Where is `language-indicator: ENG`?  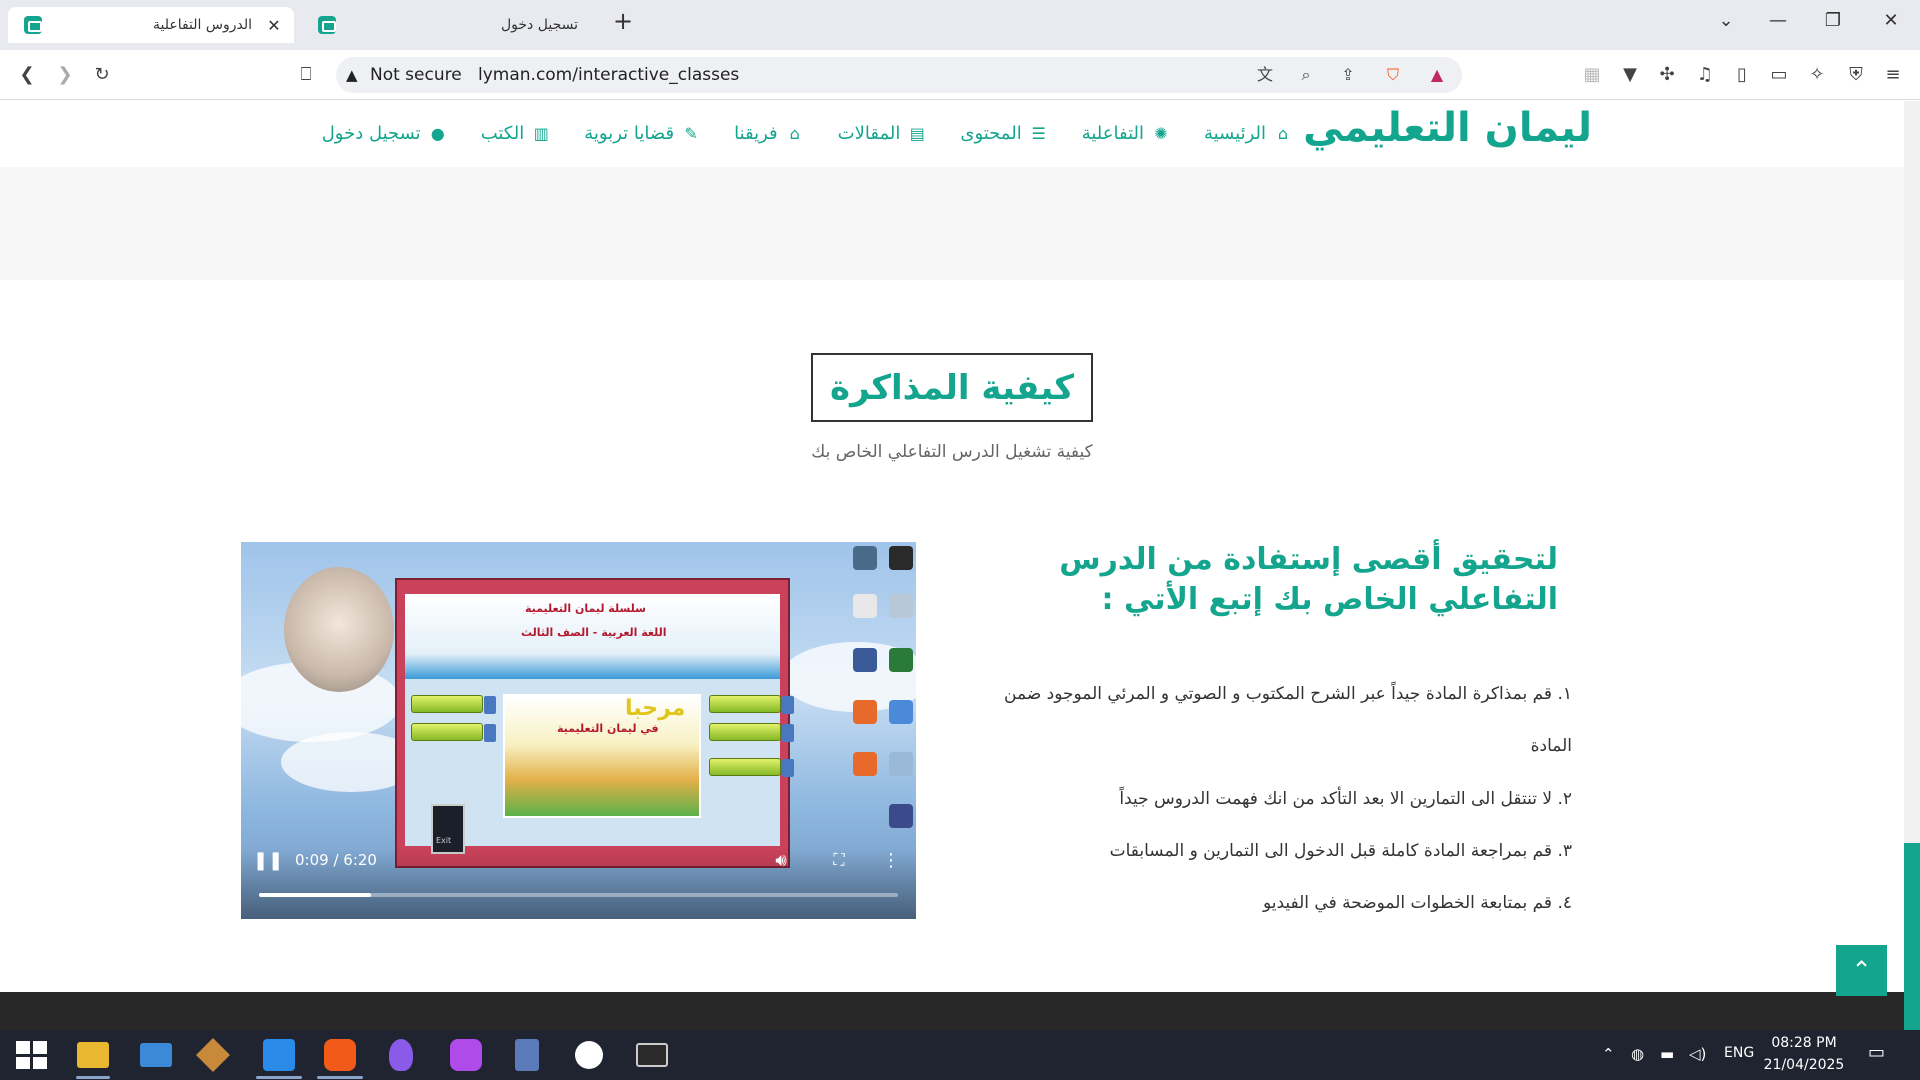 language-indicator: ENG is located at coordinates (1739, 1053).